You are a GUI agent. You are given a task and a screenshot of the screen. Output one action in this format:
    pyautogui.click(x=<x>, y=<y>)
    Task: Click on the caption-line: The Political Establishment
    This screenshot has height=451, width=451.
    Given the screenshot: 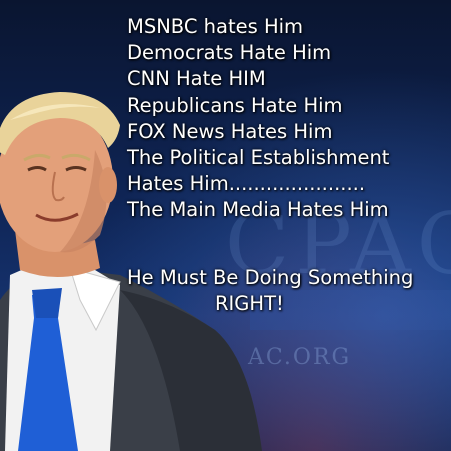 What is the action you would take?
    pyautogui.click(x=258, y=158)
    